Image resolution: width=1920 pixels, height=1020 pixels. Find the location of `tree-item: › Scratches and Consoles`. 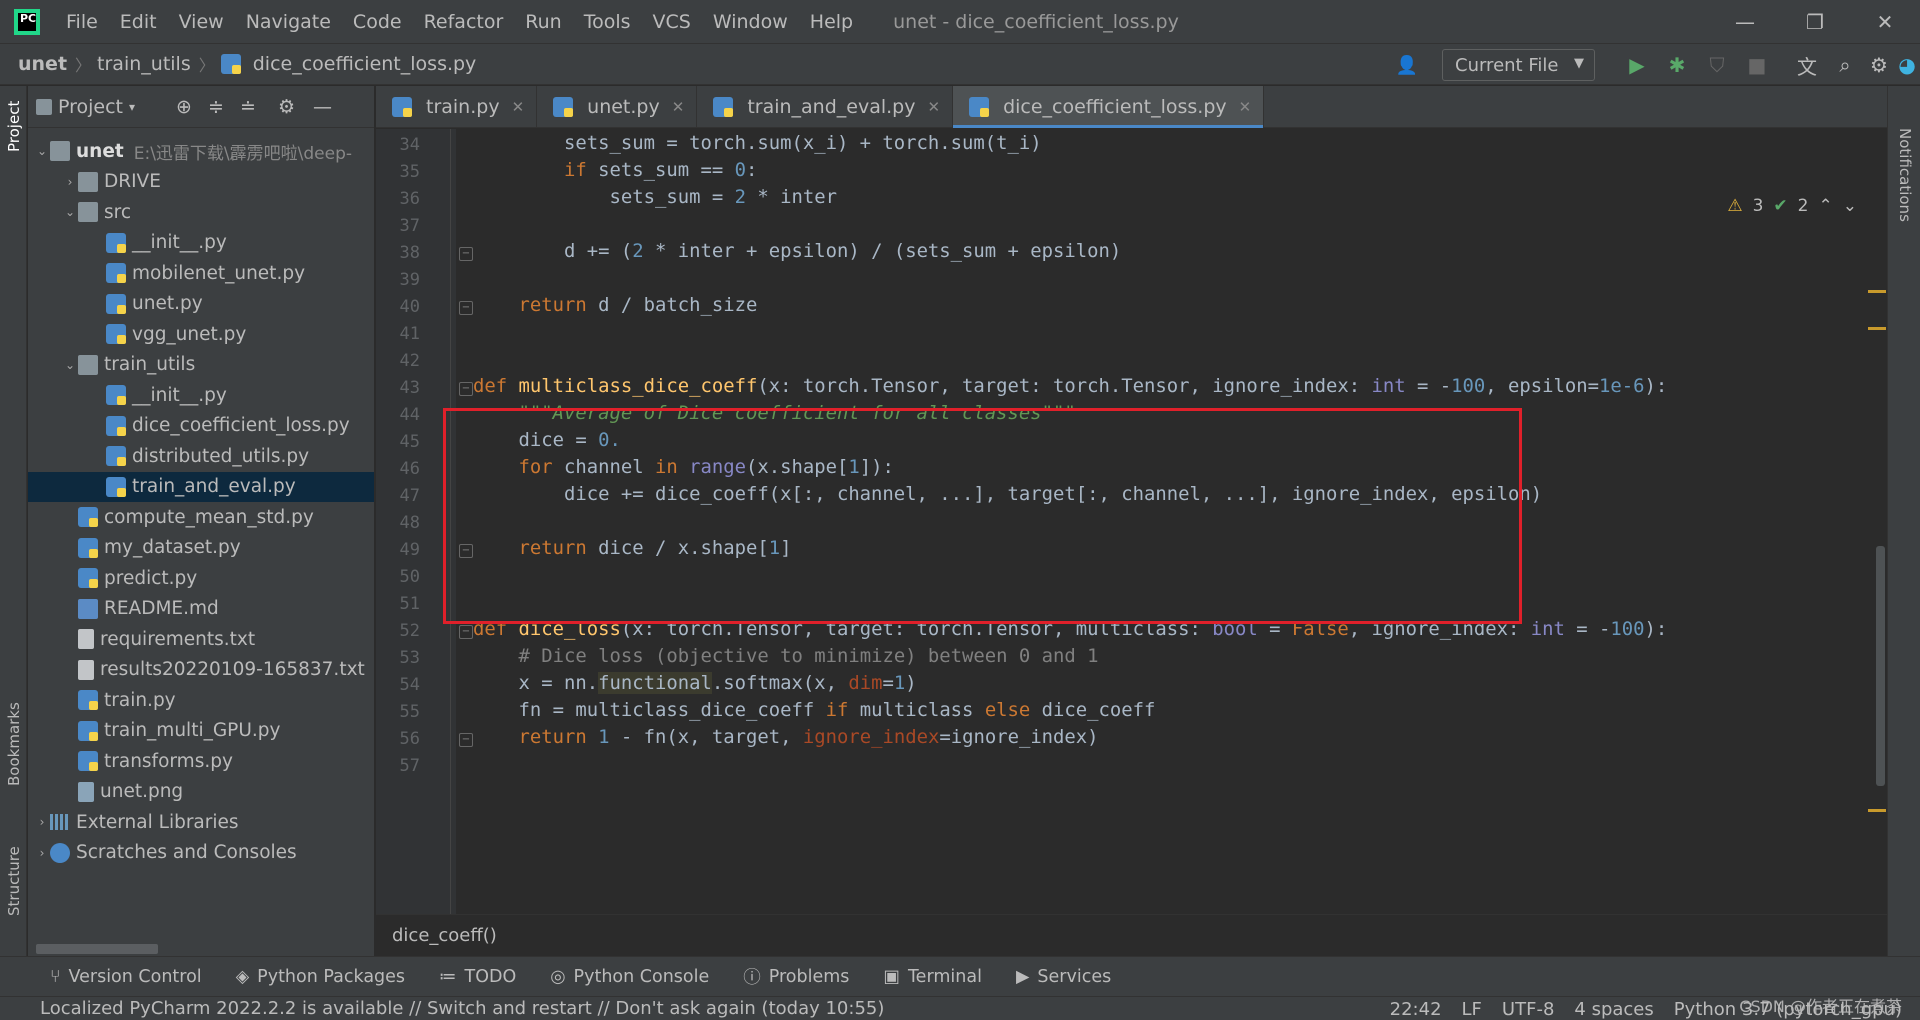

tree-item: › Scratches and Consoles is located at coordinates (201, 853).